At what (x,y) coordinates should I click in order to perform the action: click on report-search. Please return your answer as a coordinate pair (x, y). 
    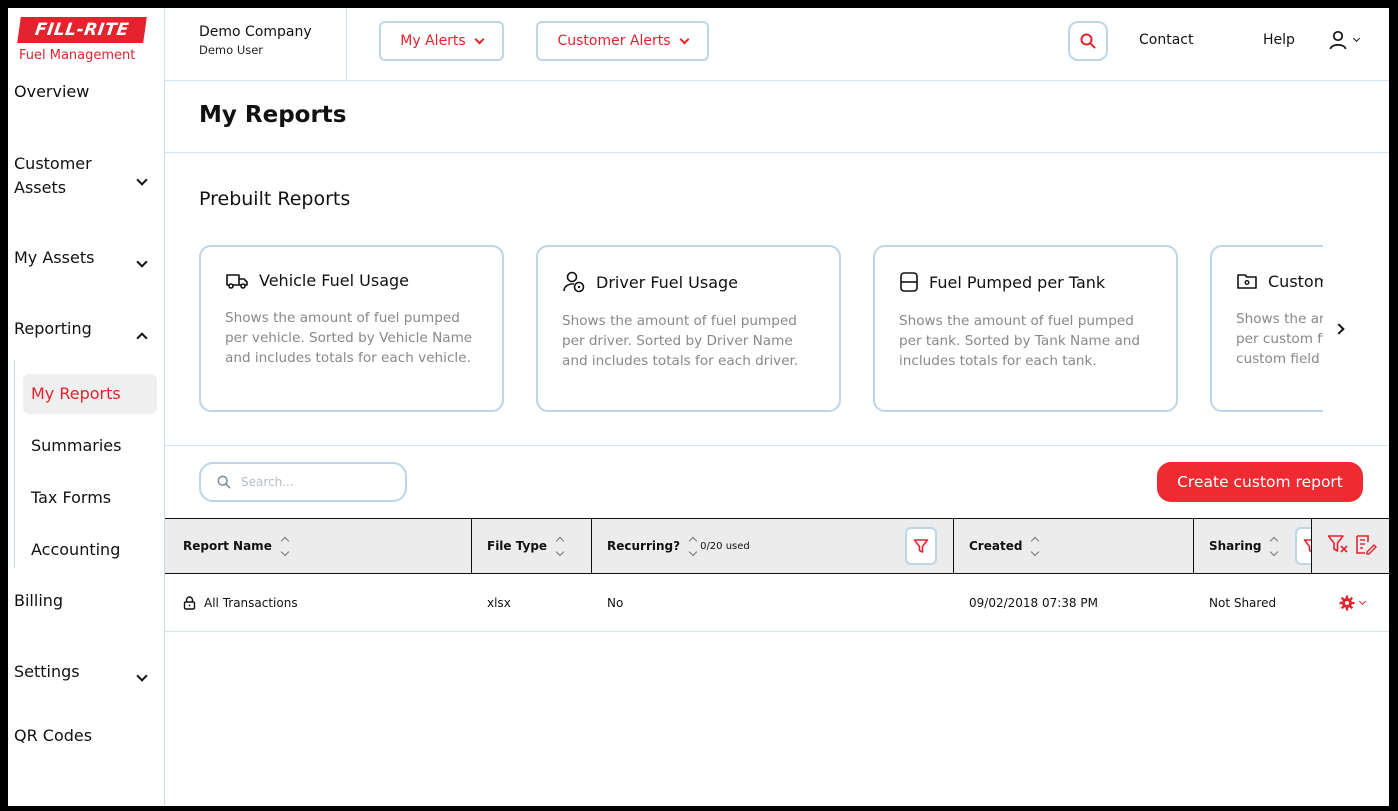
    Looking at the image, I should click on (303, 482).